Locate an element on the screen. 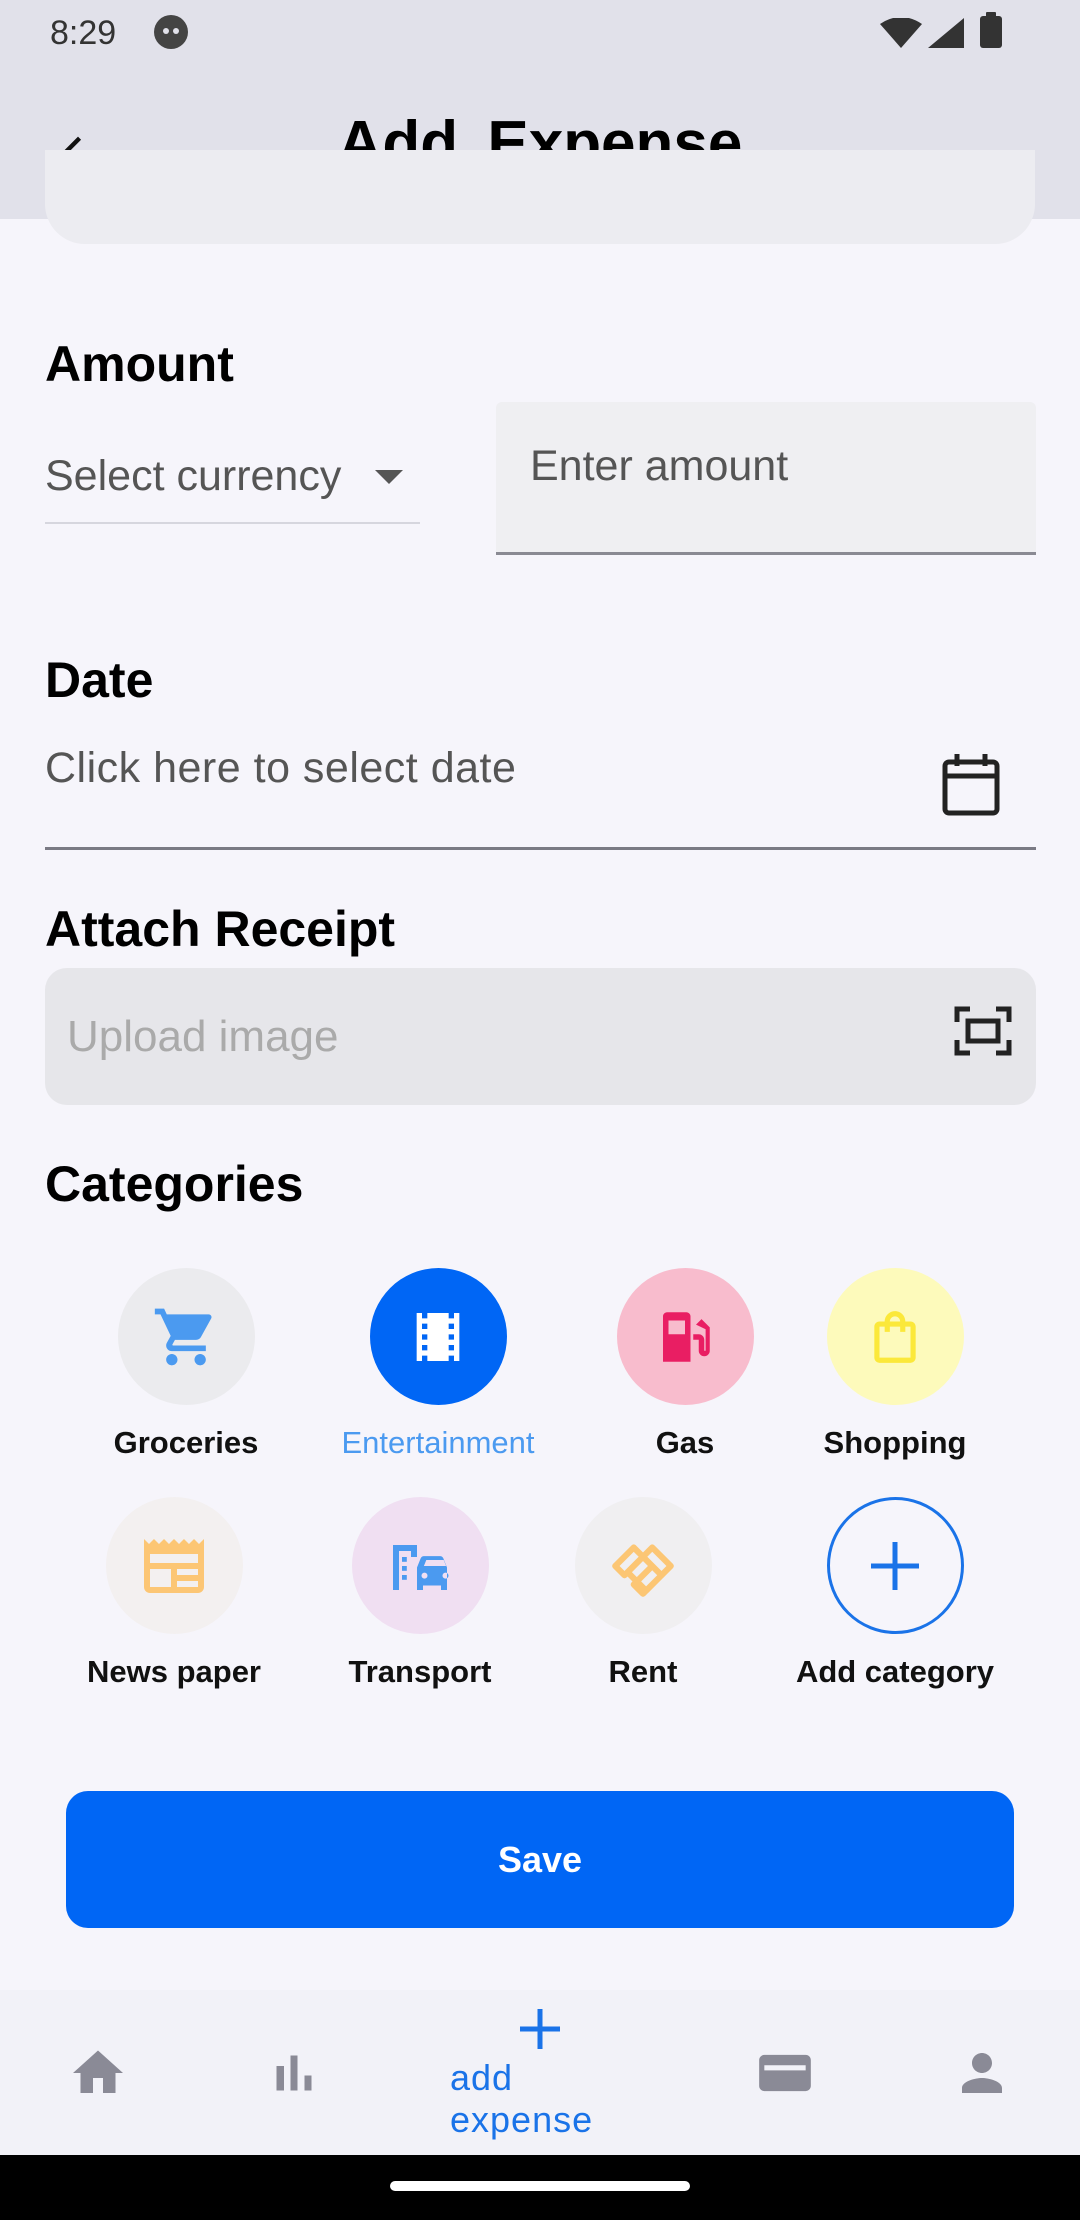  film-icon is located at coordinates (438, 1336).